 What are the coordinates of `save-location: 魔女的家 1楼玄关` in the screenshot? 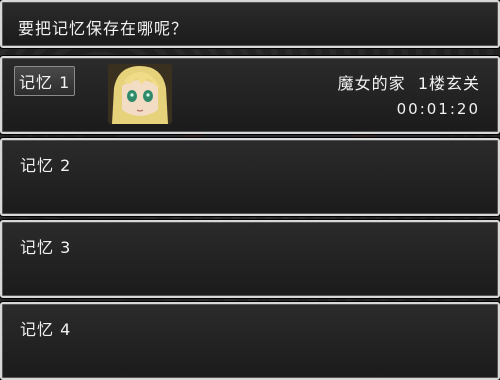 It's located at (408, 83).